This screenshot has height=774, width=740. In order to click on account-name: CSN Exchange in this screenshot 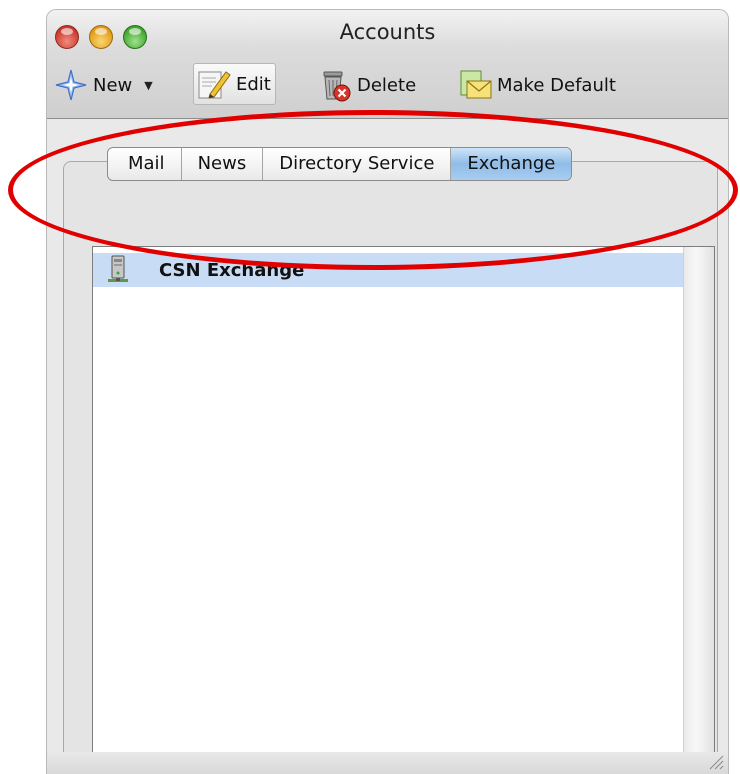, I will do `click(232, 270)`.